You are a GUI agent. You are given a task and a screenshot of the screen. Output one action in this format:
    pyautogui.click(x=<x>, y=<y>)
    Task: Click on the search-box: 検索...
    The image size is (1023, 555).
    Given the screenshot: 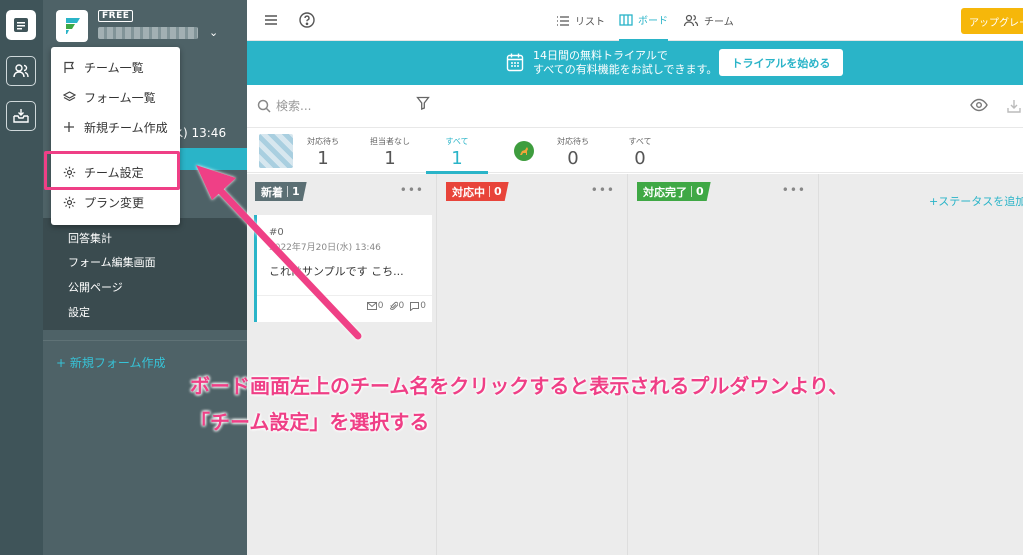 What is the action you would take?
    pyautogui.click(x=332, y=105)
    